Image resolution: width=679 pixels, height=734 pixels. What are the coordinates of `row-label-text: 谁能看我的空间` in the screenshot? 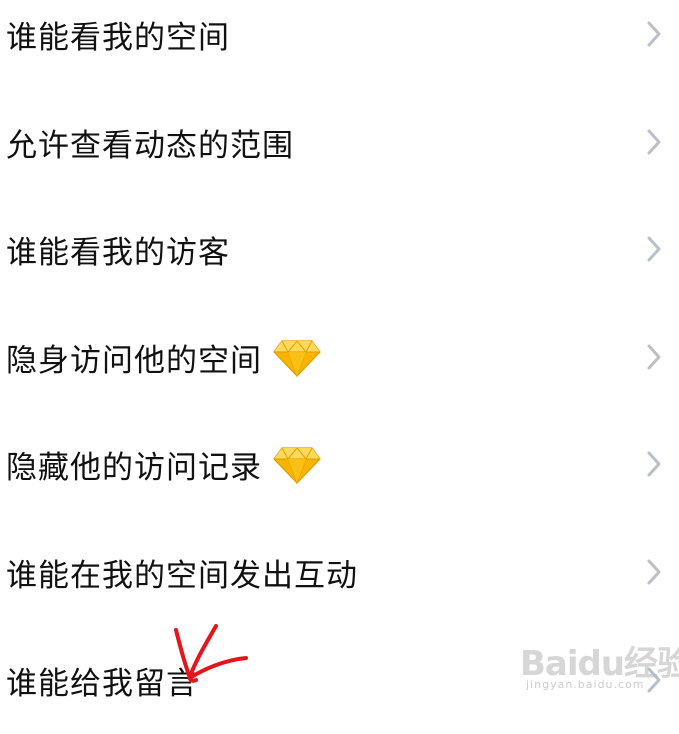 It's located at (118, 37).